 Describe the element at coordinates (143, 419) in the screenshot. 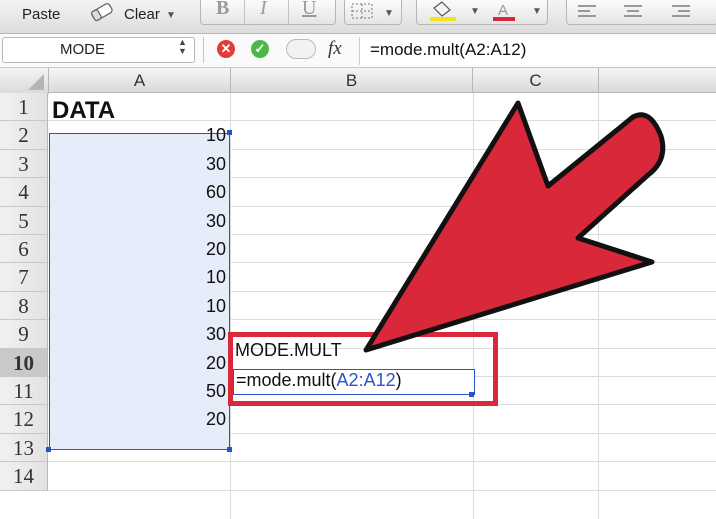

I see `cell-a12: 20` at that location.